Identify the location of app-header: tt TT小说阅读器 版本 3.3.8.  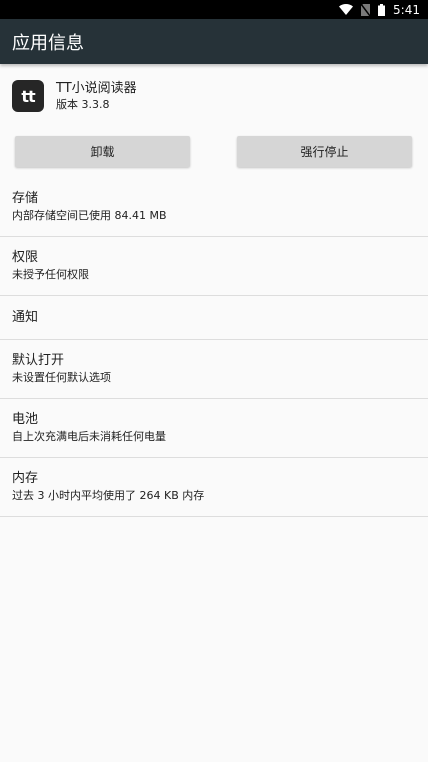
(74, 96).